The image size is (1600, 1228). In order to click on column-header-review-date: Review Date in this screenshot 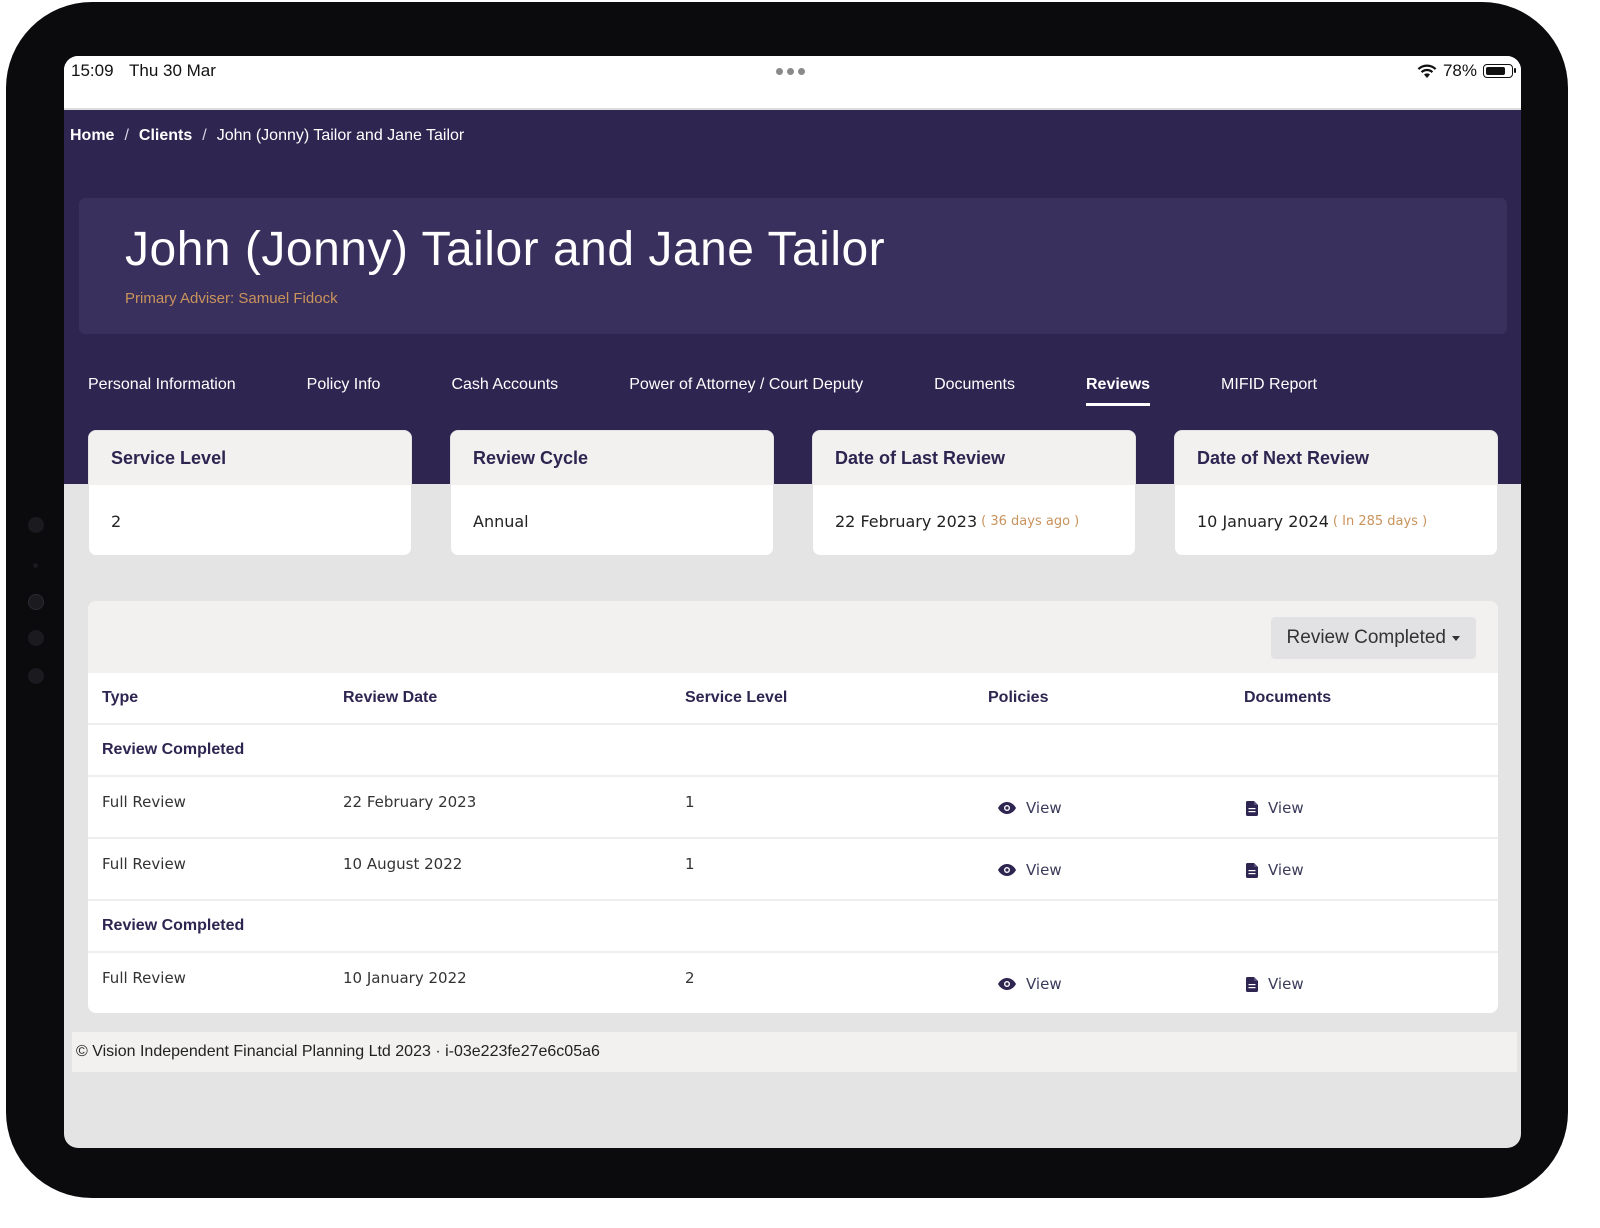, I will do `click(390, 697)`.